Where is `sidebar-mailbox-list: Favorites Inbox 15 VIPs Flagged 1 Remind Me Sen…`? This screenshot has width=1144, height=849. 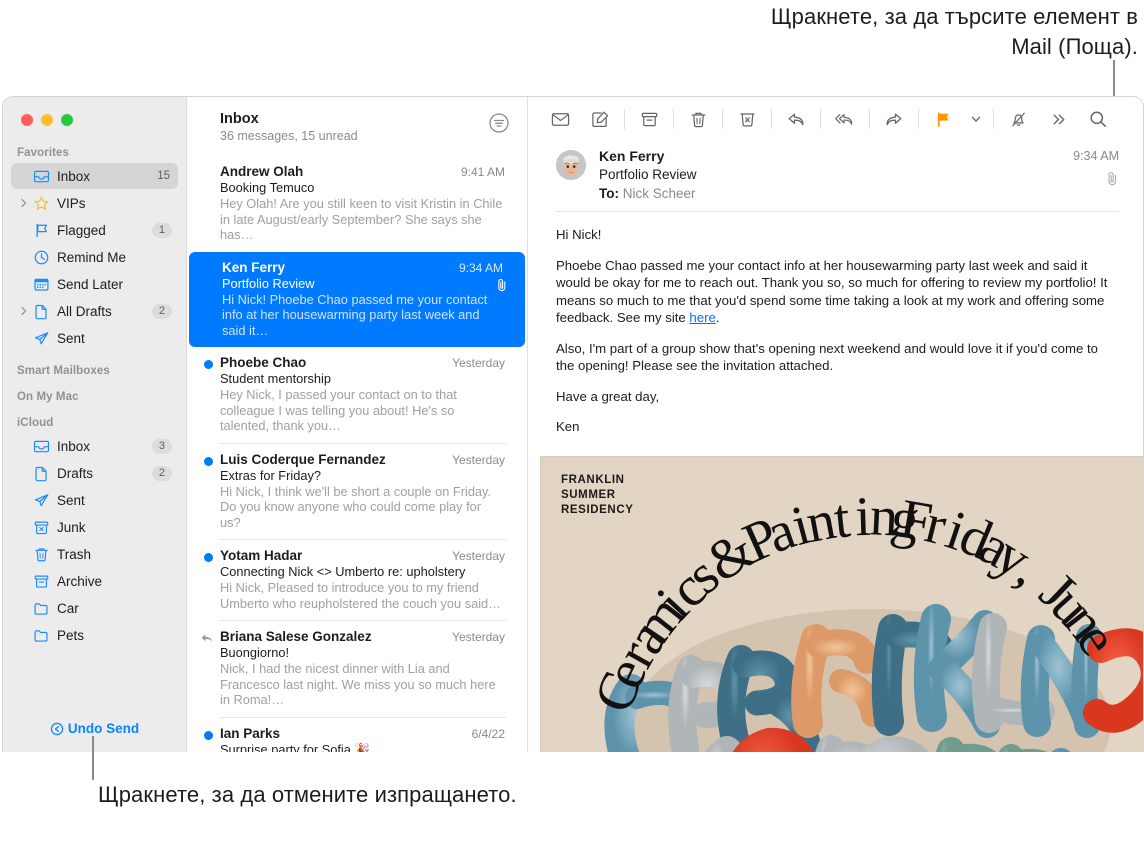 sidebar-mailbox-list: Favorites Inbox 15 VIPs Flagged 1 Remind Me Sen… is located at coordinates (94, 397).